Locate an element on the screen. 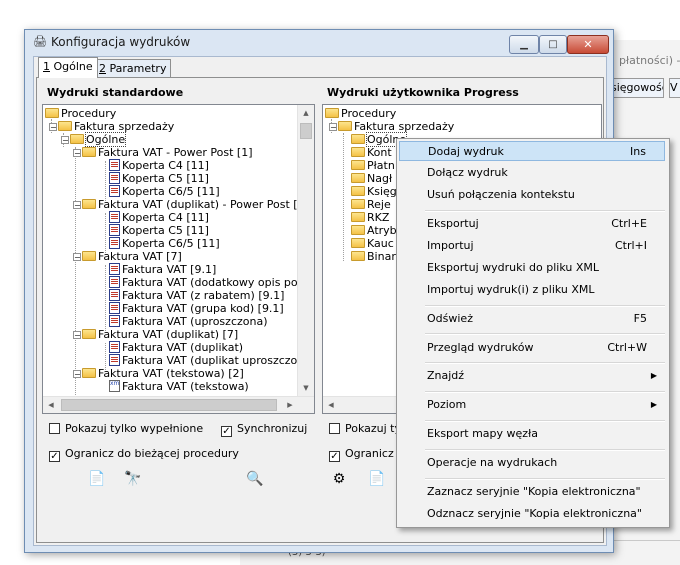  menu-item-find: Znajdź ▶ is located at coordinates (532, 376).